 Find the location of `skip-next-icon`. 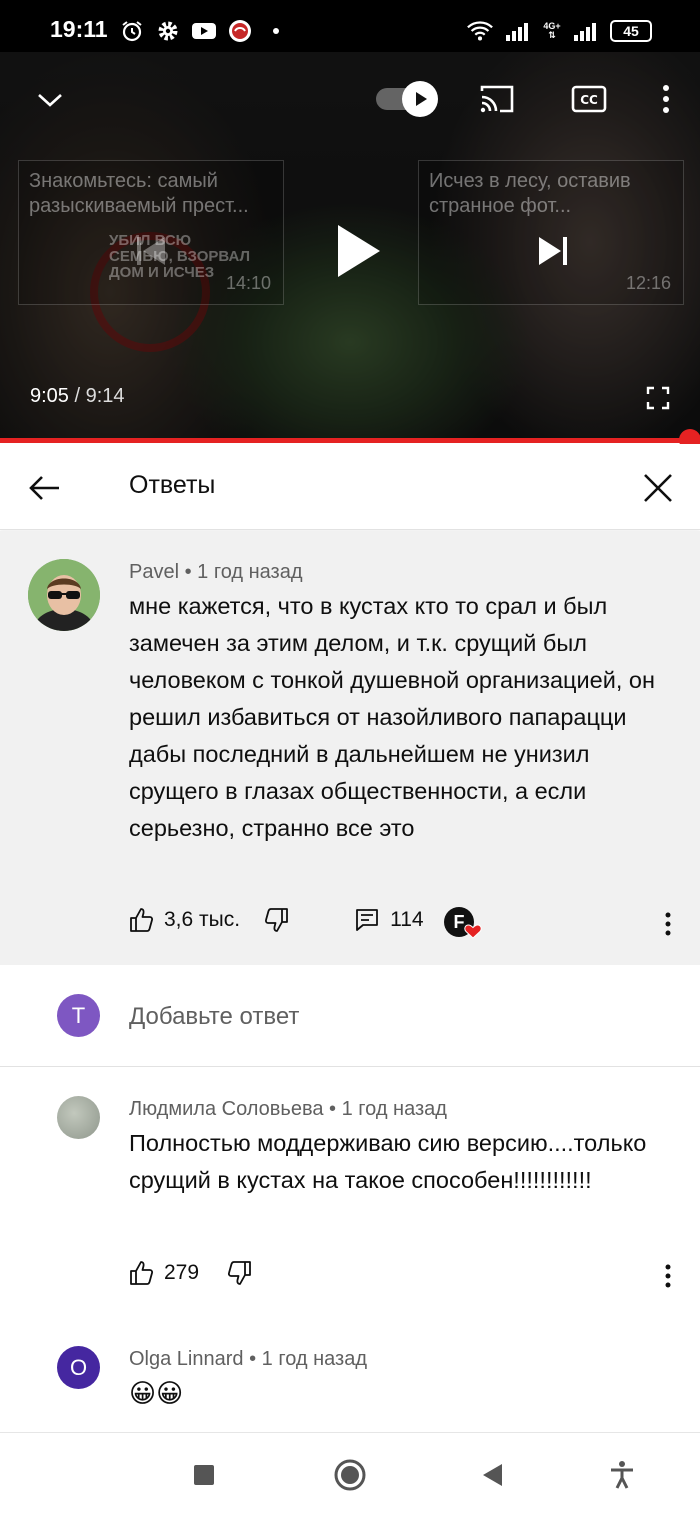

skip-next-icon is located at coordinates (553, 251).